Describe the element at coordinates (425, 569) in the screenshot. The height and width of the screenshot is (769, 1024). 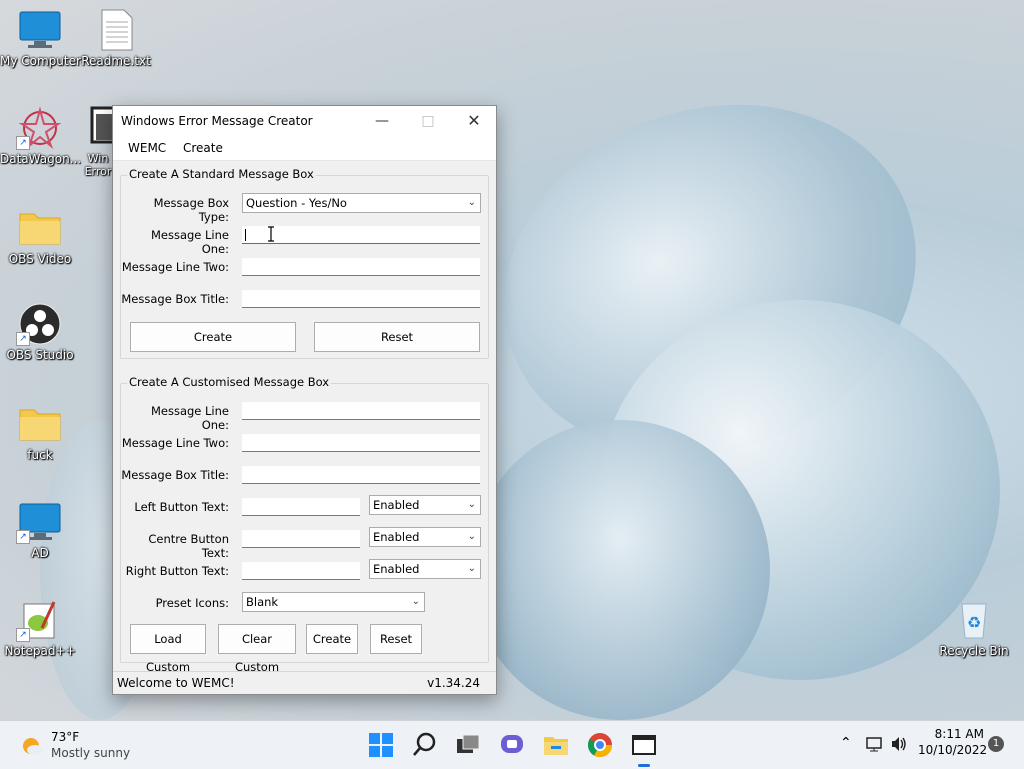
I see `right-button-state-select: Enabled ⌄` at that location.